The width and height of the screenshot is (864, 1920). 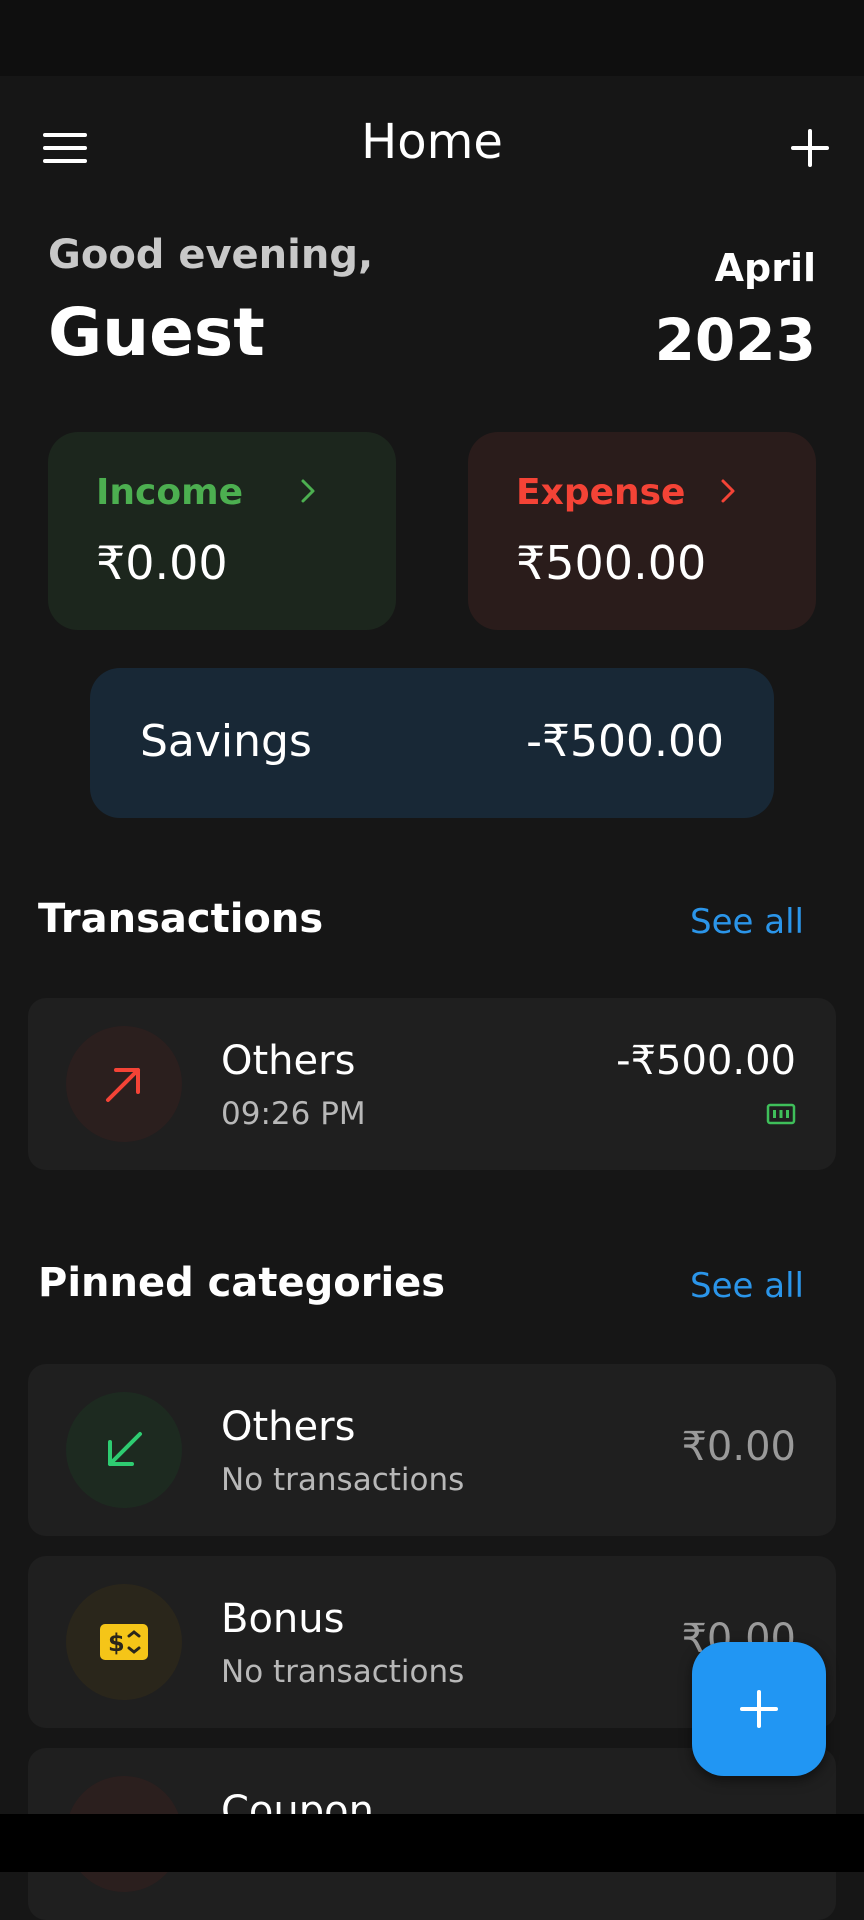 I want to click on category-amount: ₹0.00, so click(x=738, y=1447).